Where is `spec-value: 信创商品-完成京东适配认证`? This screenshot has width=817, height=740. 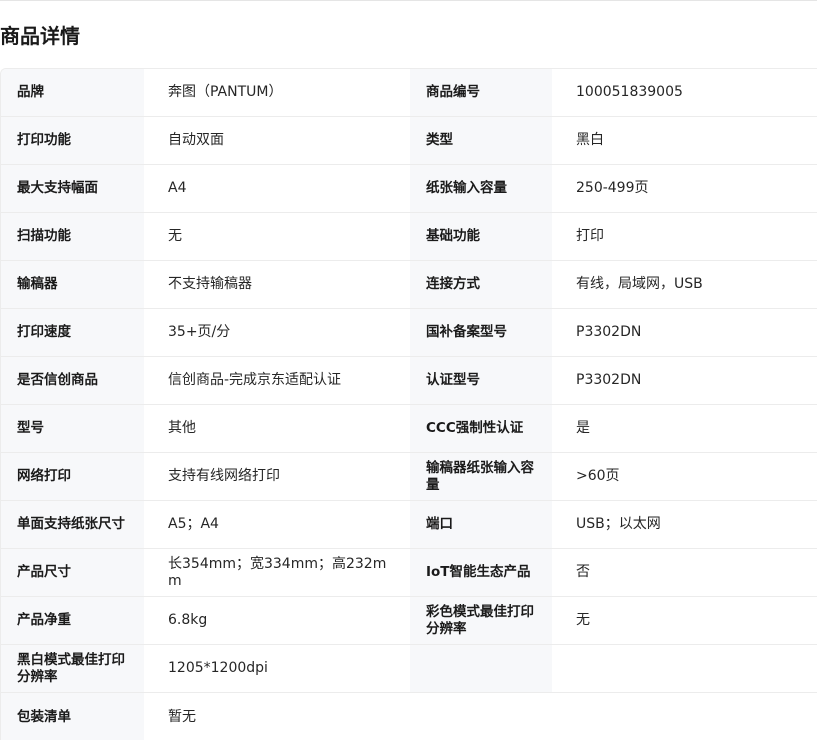 spec-value: 信创商品-完成京东适配认证 is located at coordinates (277, 381).